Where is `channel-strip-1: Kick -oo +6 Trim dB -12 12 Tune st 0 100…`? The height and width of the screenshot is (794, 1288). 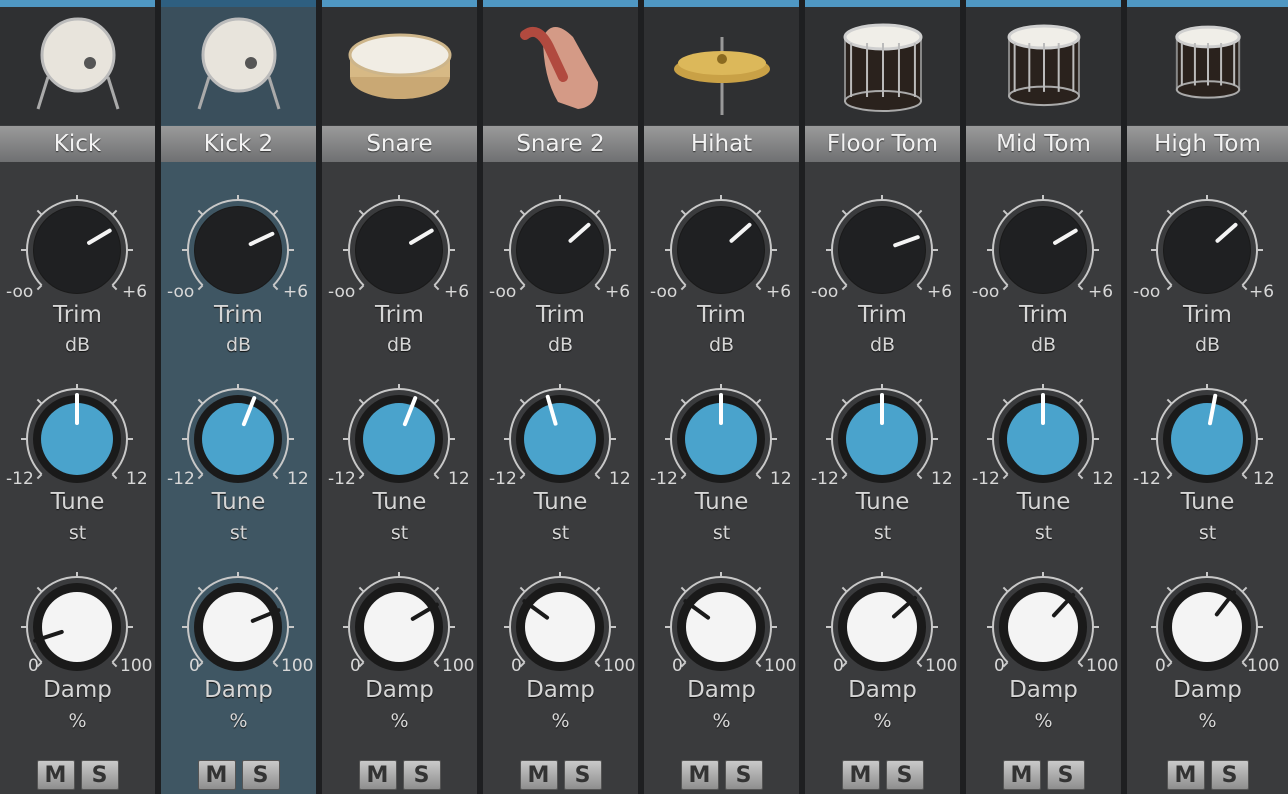 channel-strip-1: Kick -oo +6 Trim dB -12 12 Tune st 0 100… is located at coordinates (77, 397).